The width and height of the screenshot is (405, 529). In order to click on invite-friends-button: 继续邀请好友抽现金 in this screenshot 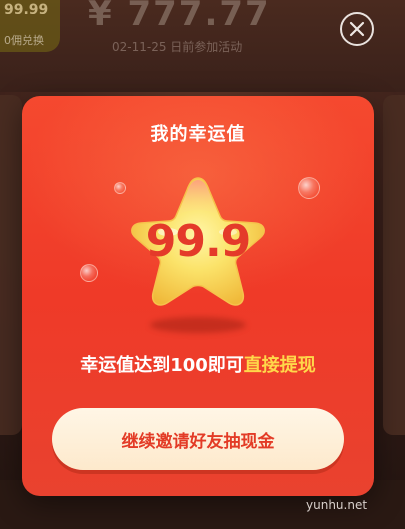, I will do `click(198, 439)`.